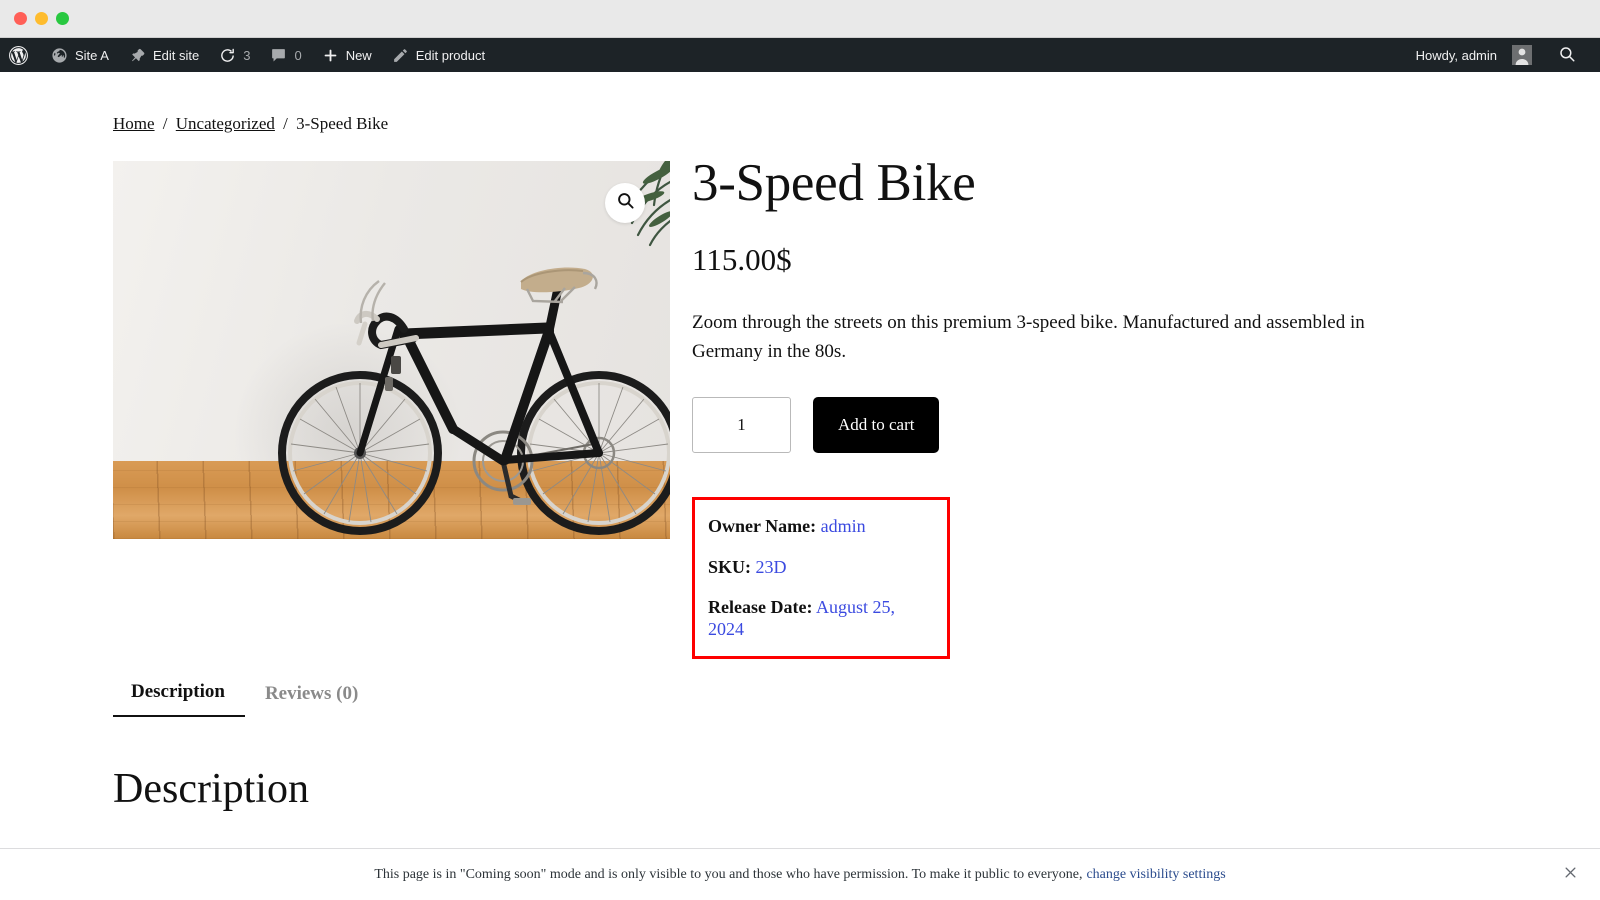  Describe the element at coordinates (450, 55) in the screenshot. I see `admin-bar-item-label: Edit product` at that location.